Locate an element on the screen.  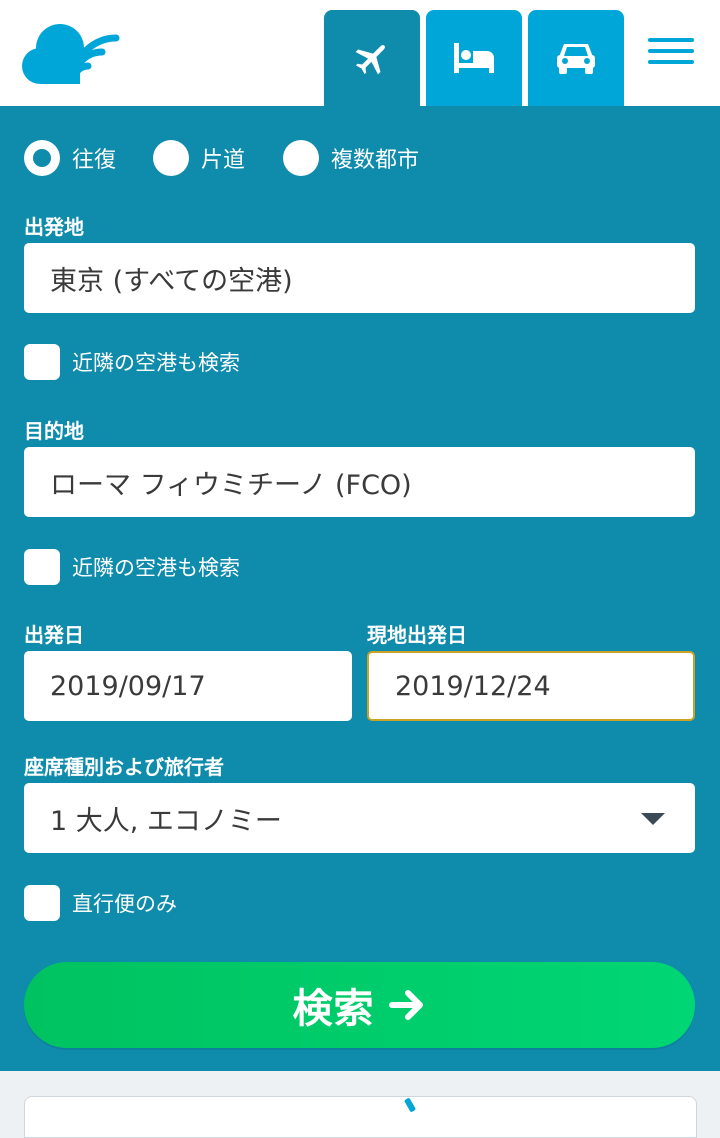
depart-date-input: 2019/09/17 is located at coordinates (188, 686).